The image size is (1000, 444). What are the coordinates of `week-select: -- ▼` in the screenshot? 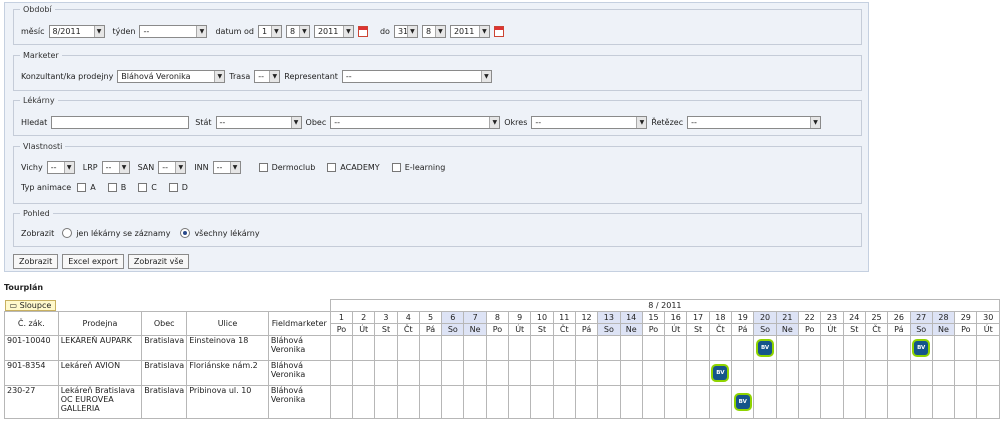 It's located at (173, 31).